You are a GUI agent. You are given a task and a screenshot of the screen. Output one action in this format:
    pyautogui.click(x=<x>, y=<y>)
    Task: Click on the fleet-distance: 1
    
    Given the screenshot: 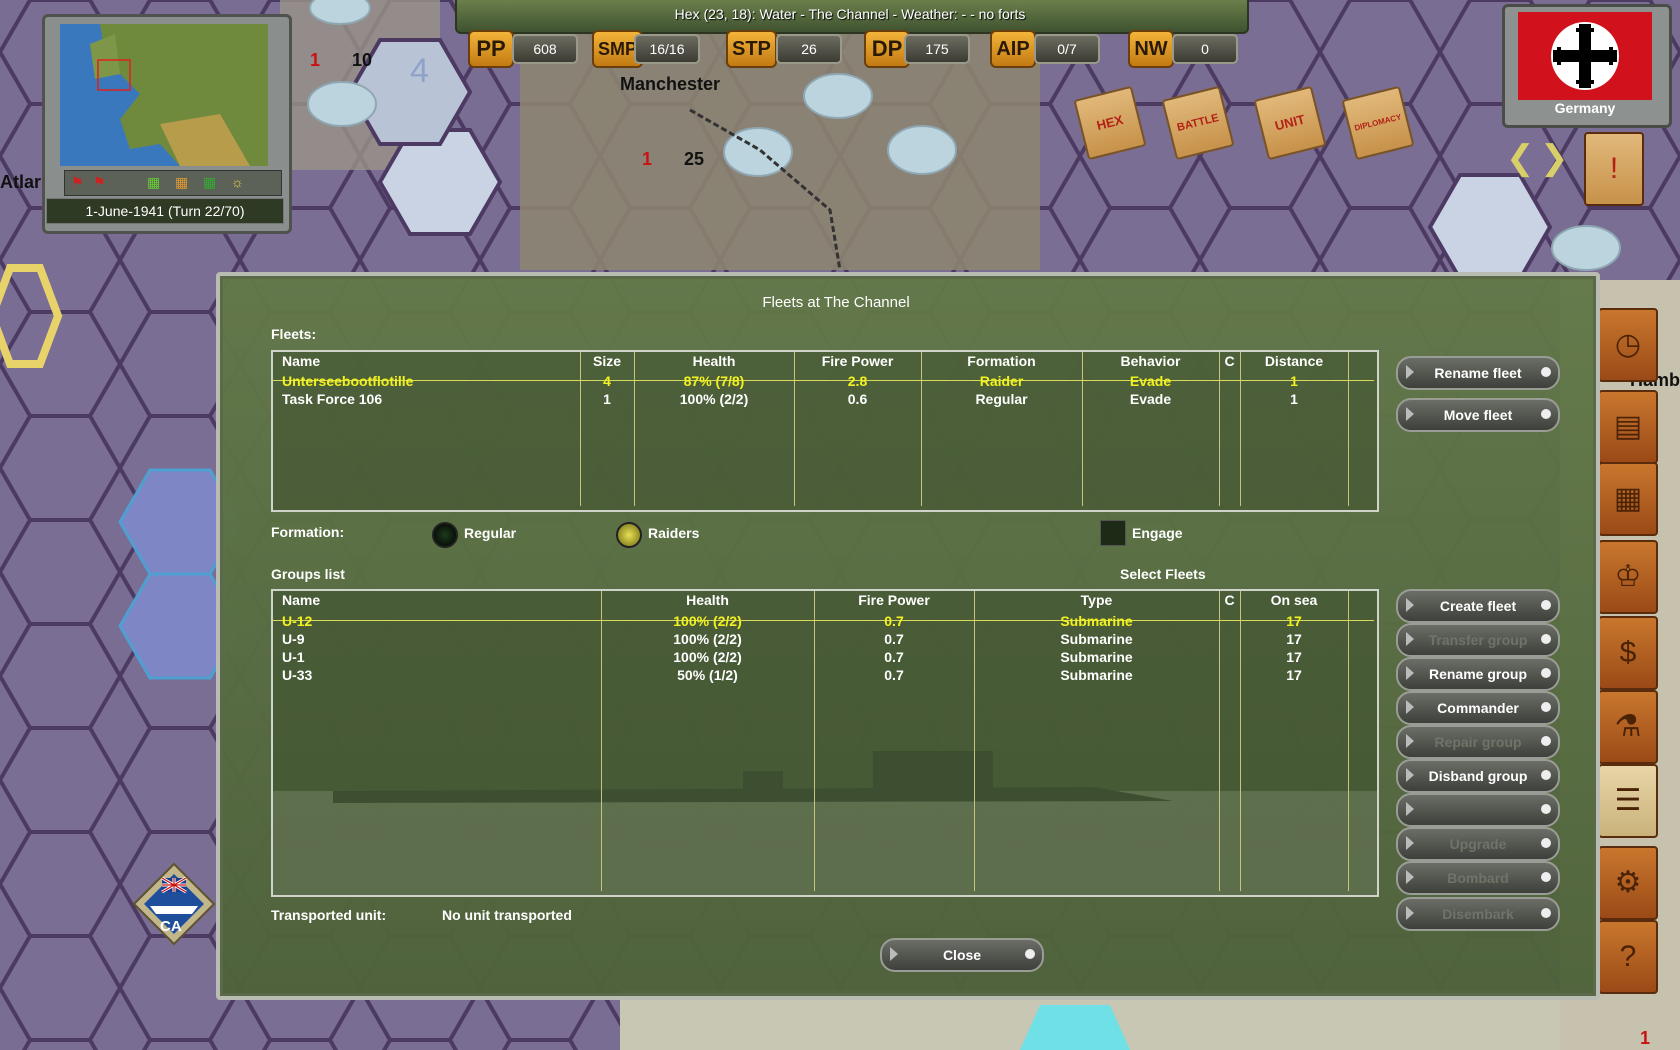 What is the action you would take?
    pyautogui.click(x=1294, y=399)
    